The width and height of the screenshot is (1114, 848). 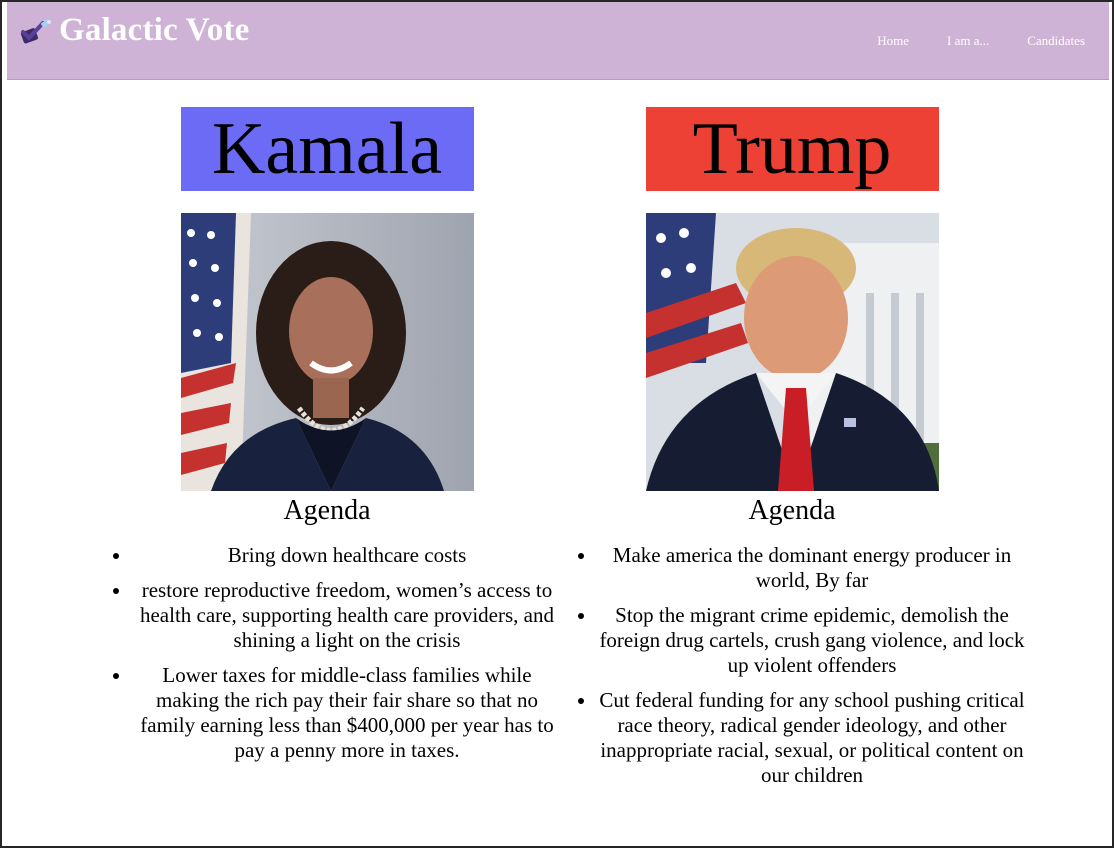 What do you see at coordinates (792, 352) in the screenshot?
I see `trump-portrait-image` at bounding box center [792, 352].